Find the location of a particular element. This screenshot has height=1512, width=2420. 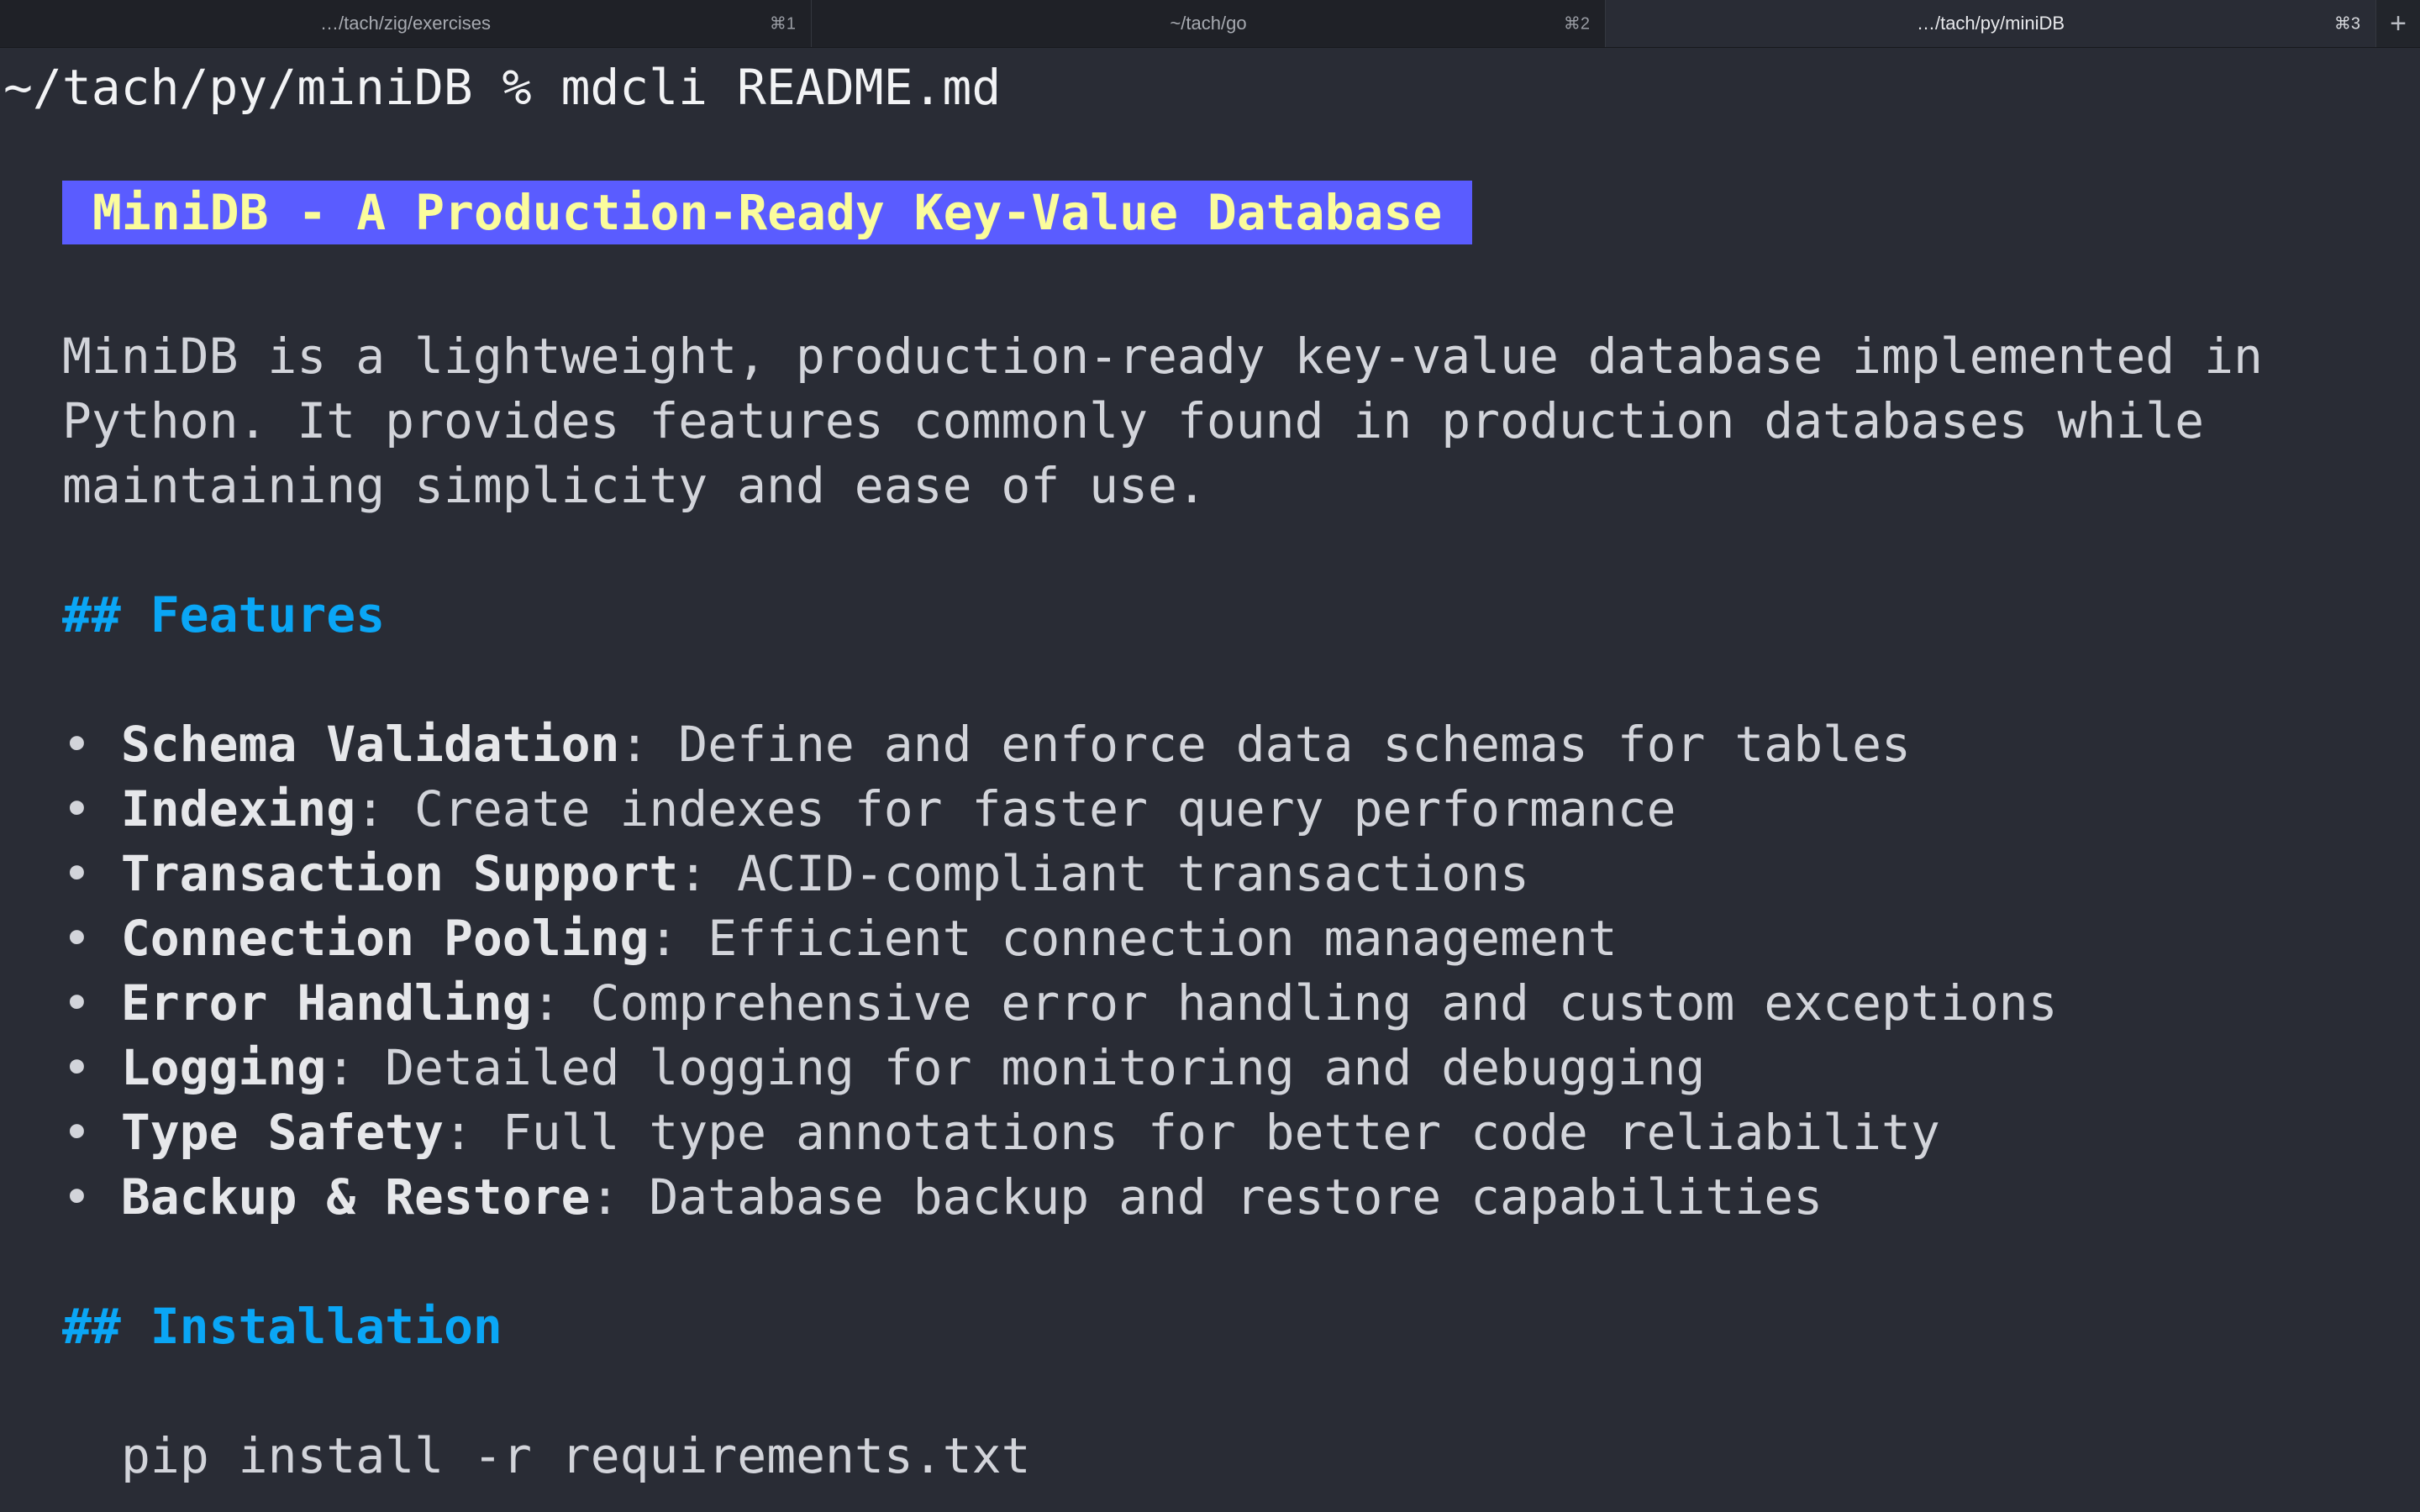

tab-go: ~/tach/go ⌘2 is located at coordinates (1209, 23).